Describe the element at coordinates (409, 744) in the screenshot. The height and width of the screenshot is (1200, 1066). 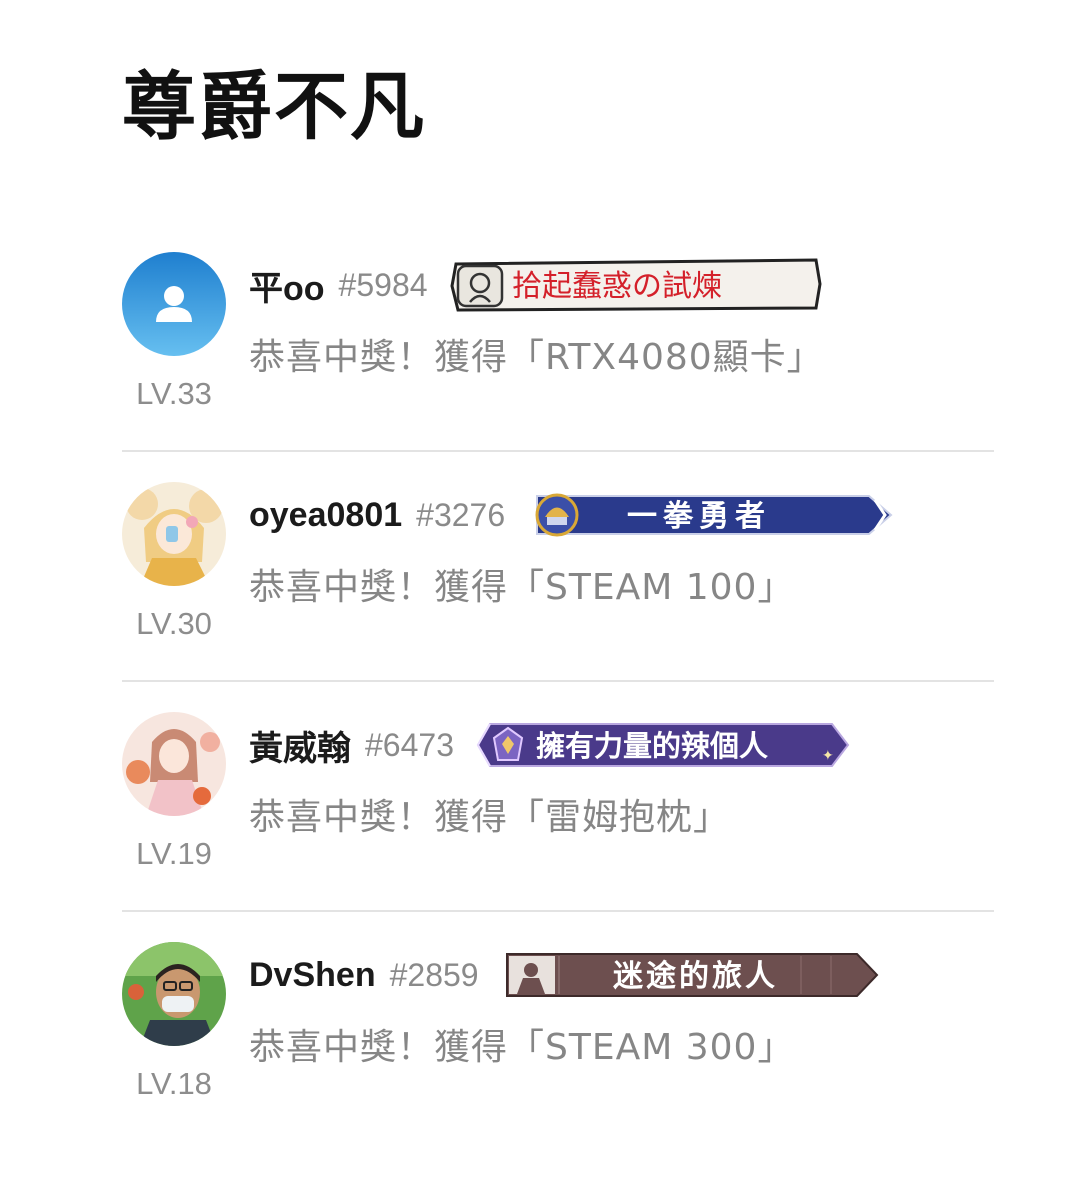
I see `user-id: #6473` at that location.